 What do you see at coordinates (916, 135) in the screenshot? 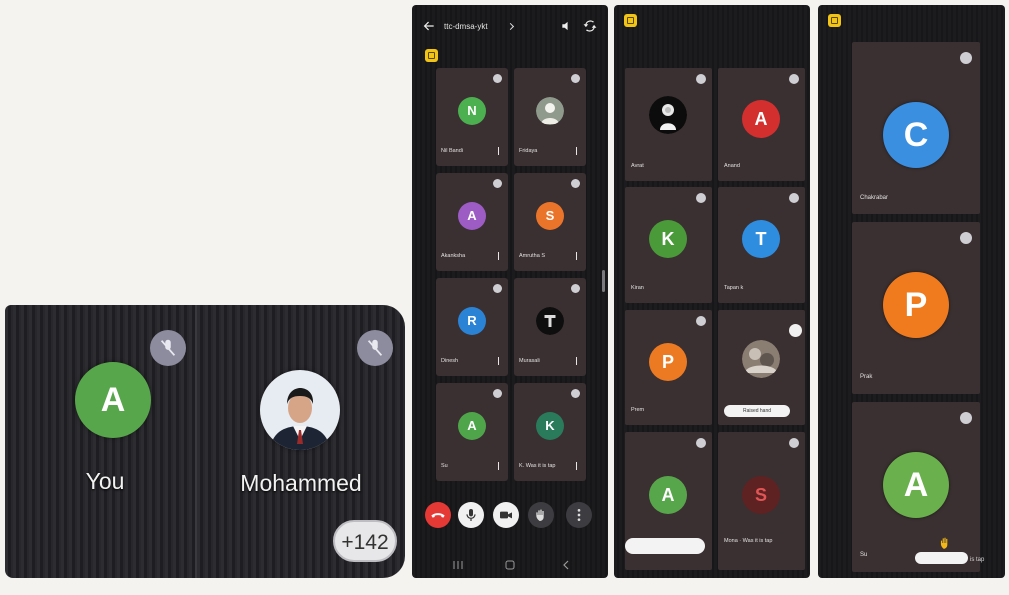
I see `avatar: C` at bounding box center [916, 135].